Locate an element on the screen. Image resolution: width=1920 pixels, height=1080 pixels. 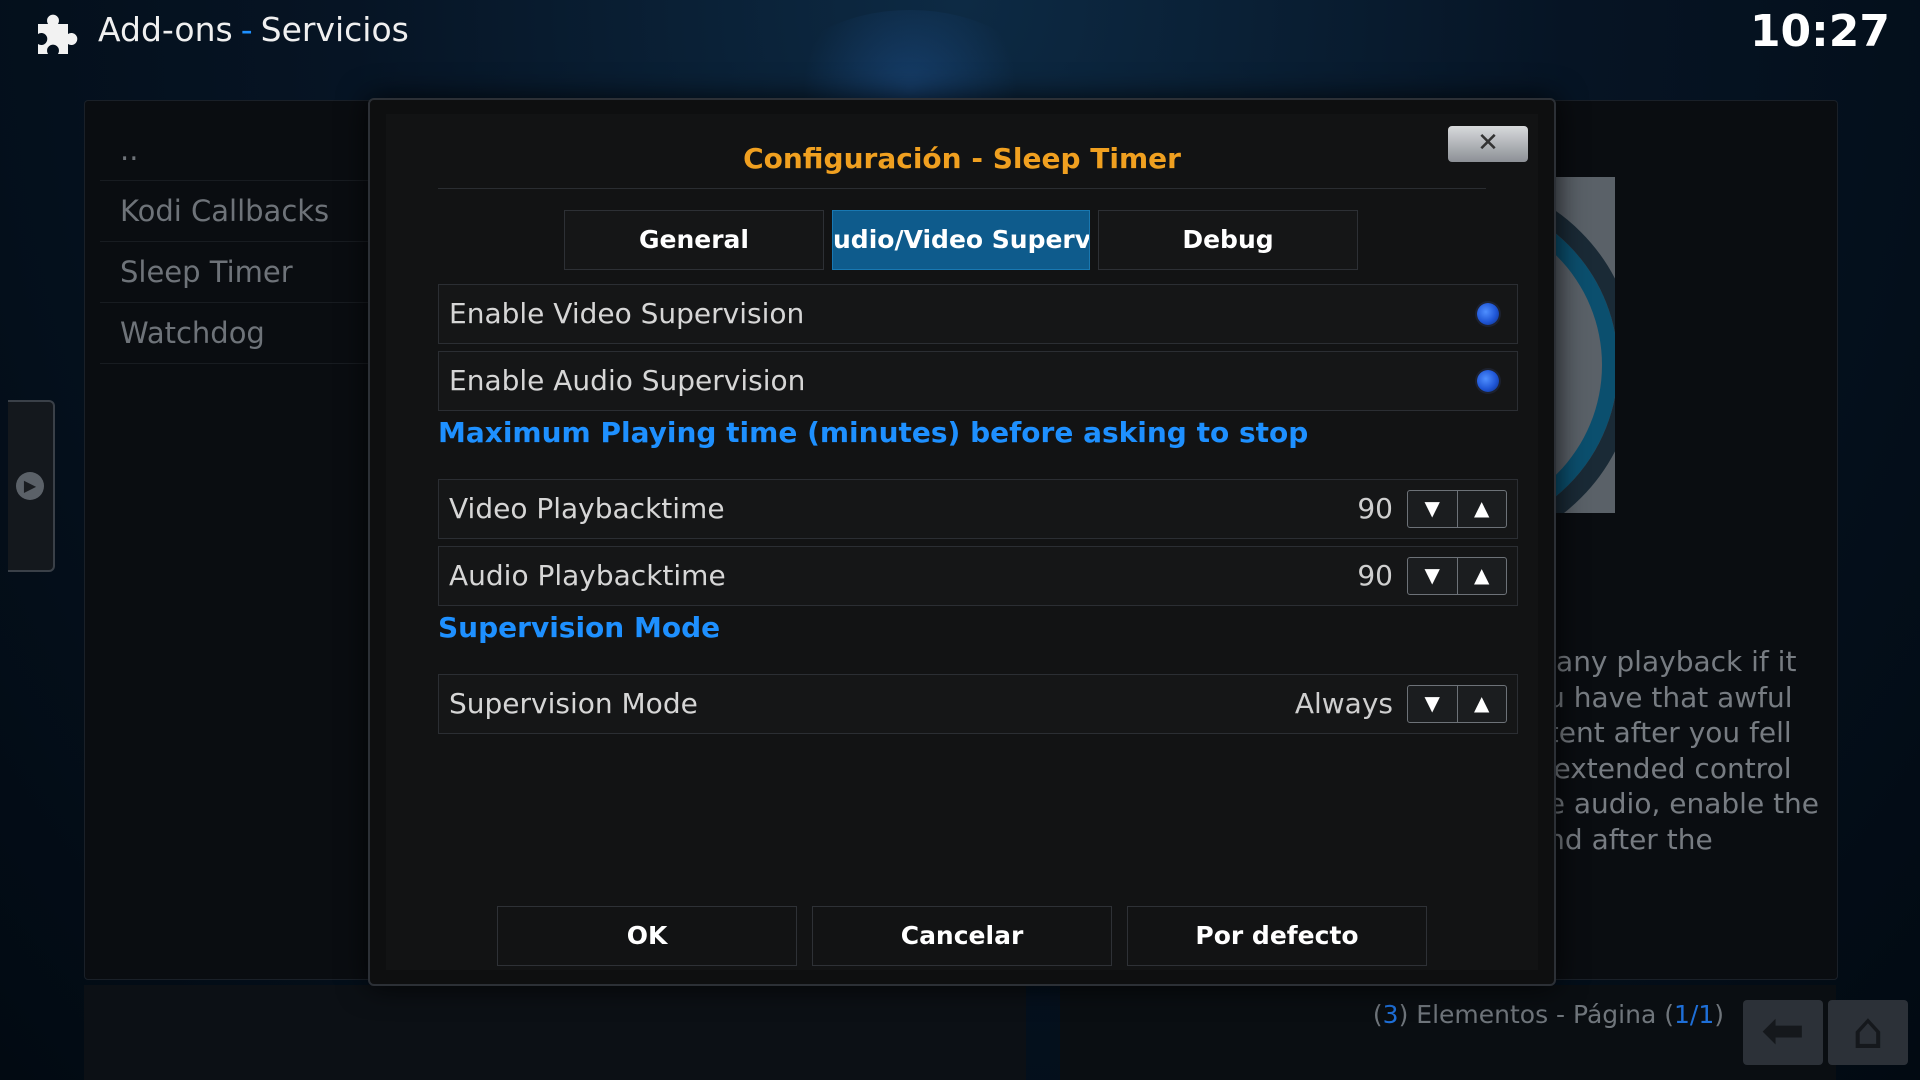
description-line: ntent after you fell is located at coordinates (1661, 732).